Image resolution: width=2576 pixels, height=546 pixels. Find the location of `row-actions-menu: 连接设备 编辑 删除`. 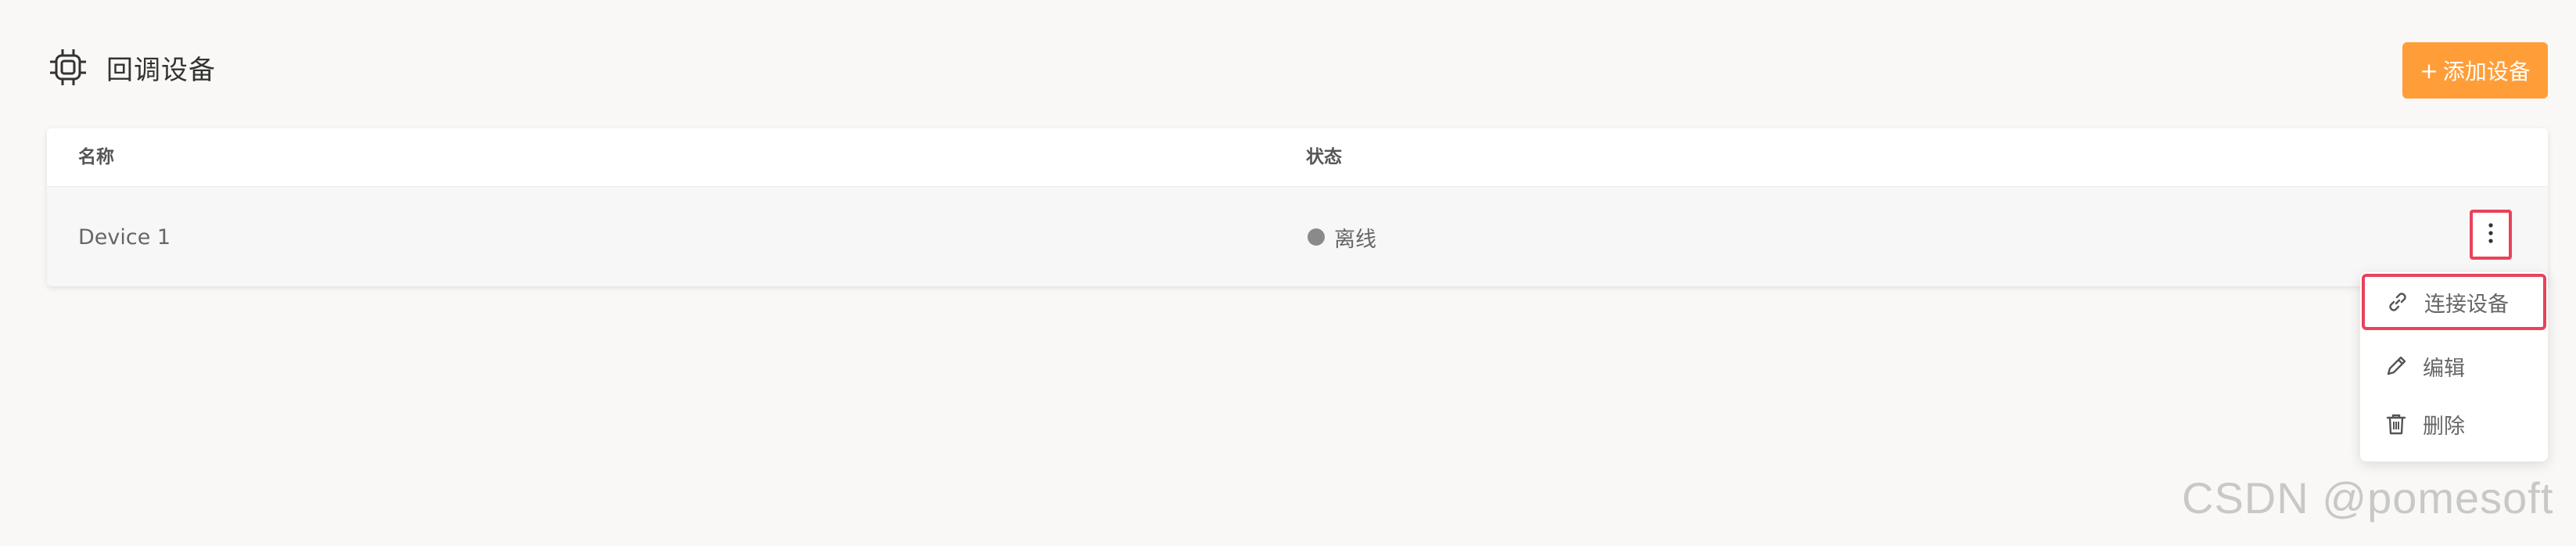

row-actions-menu: 连接设备 编辑 删除 is located at coordinates (2454, 367).